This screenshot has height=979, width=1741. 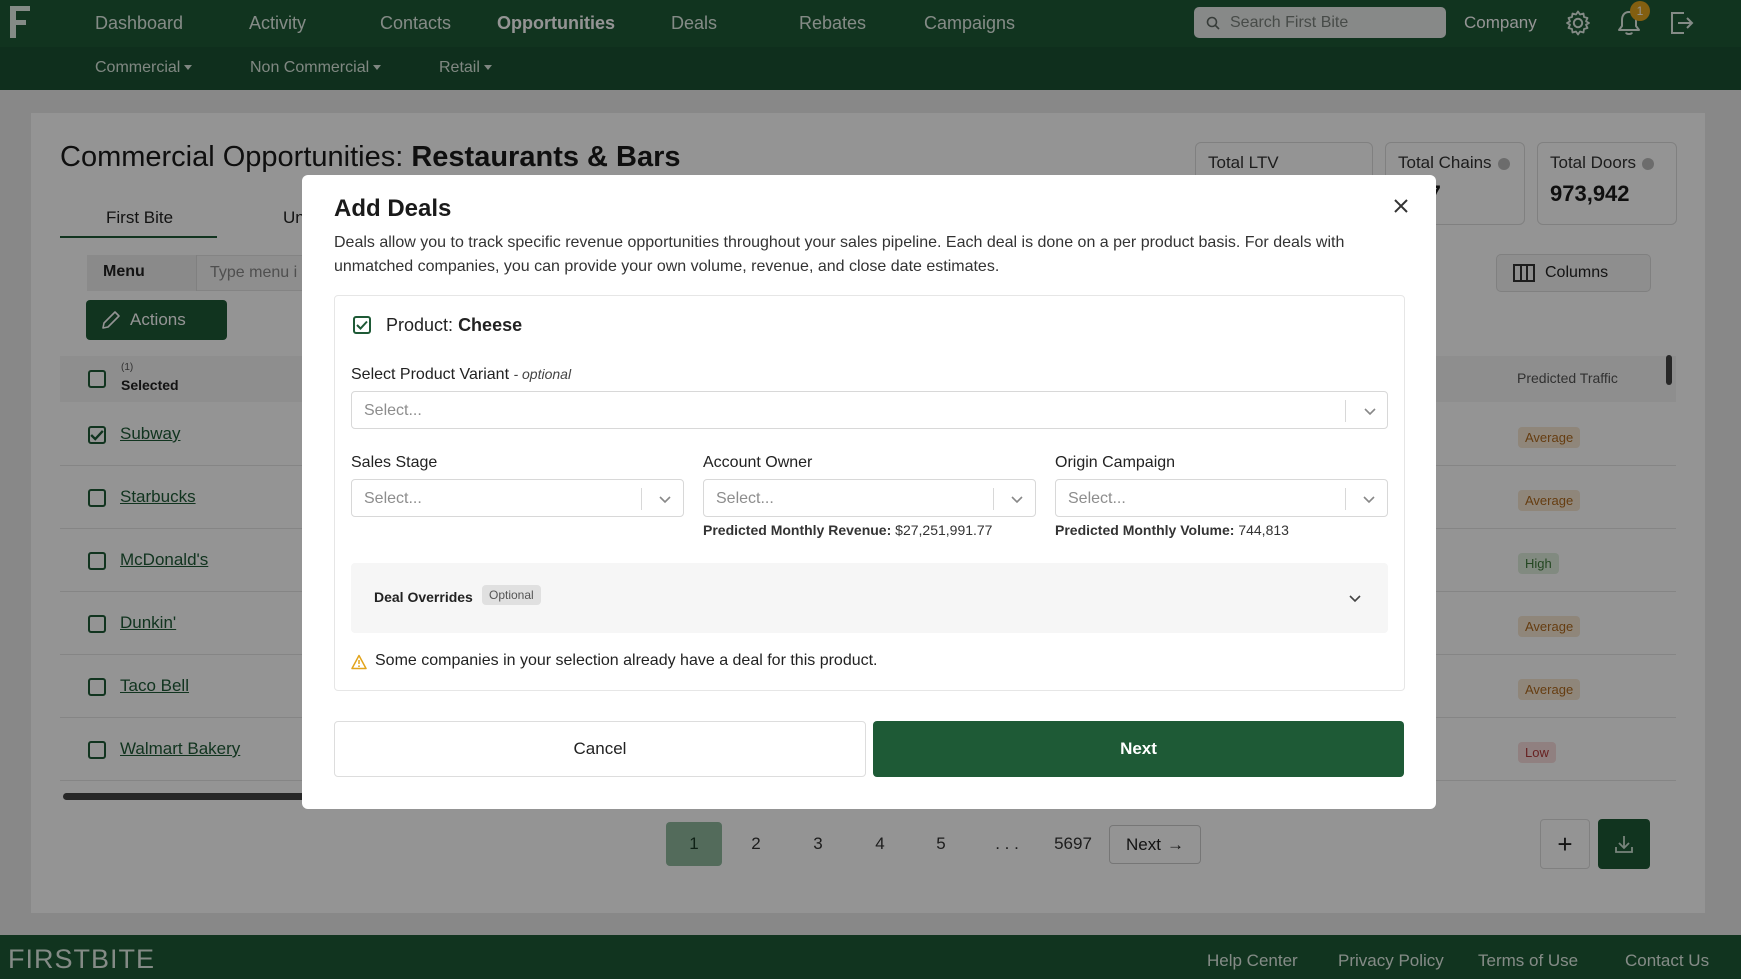 What do you see at coordinates (359, 662) in the screenshot?
I see `warning-icon` at bounding box center [359, 662].